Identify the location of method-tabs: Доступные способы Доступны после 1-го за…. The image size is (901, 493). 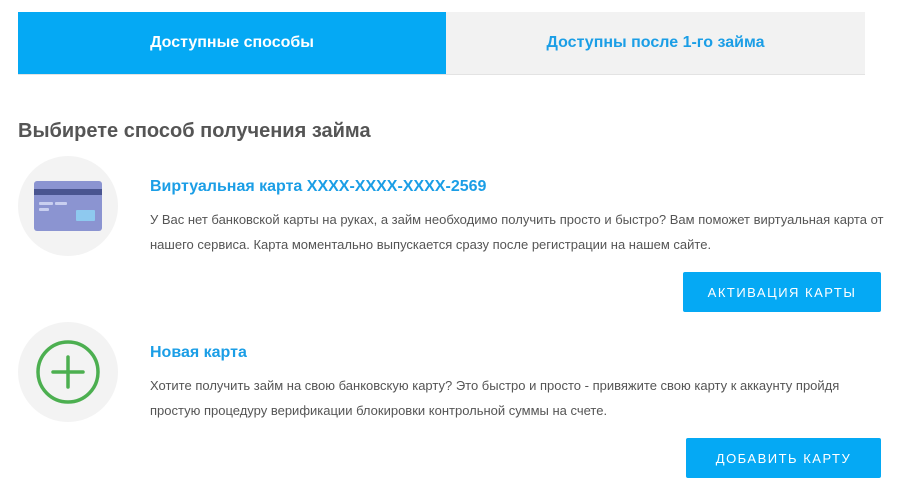
(441, 43).